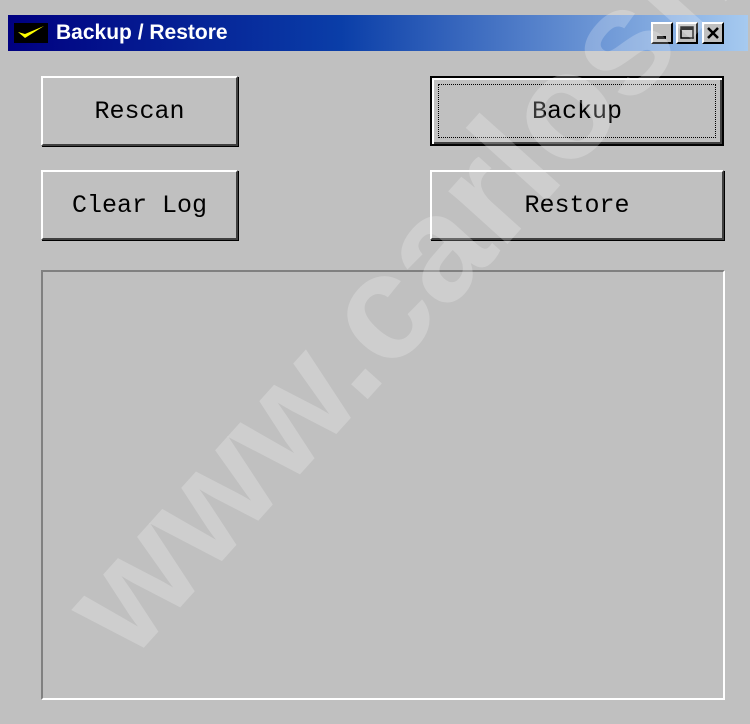 This screenshot has width=750, height=724. What do you see at coordinates (139, 205) in the screenshot?
I see `clear-log-button: Clear Log` at bounding box center [139, 205].